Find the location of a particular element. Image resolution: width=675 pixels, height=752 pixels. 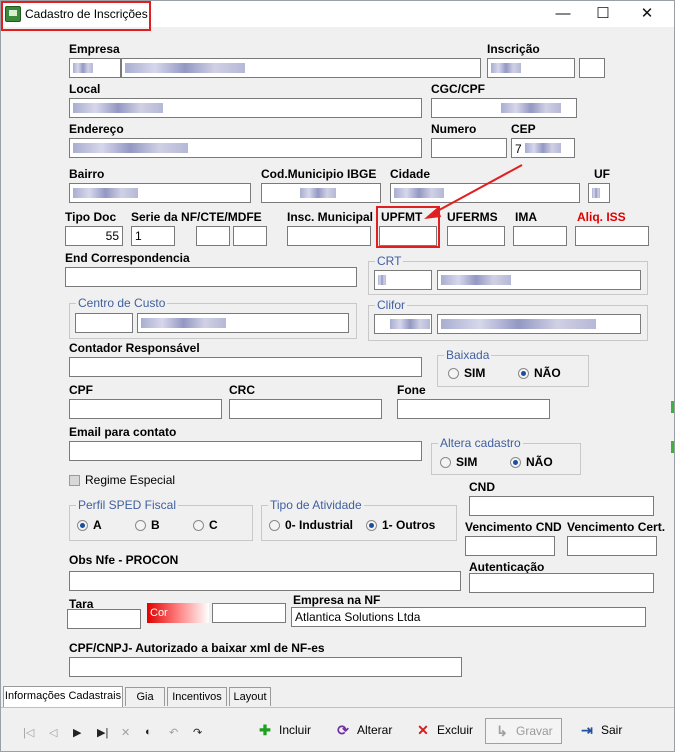

perfil-b-radio: B is located at coordinates (147, 525).